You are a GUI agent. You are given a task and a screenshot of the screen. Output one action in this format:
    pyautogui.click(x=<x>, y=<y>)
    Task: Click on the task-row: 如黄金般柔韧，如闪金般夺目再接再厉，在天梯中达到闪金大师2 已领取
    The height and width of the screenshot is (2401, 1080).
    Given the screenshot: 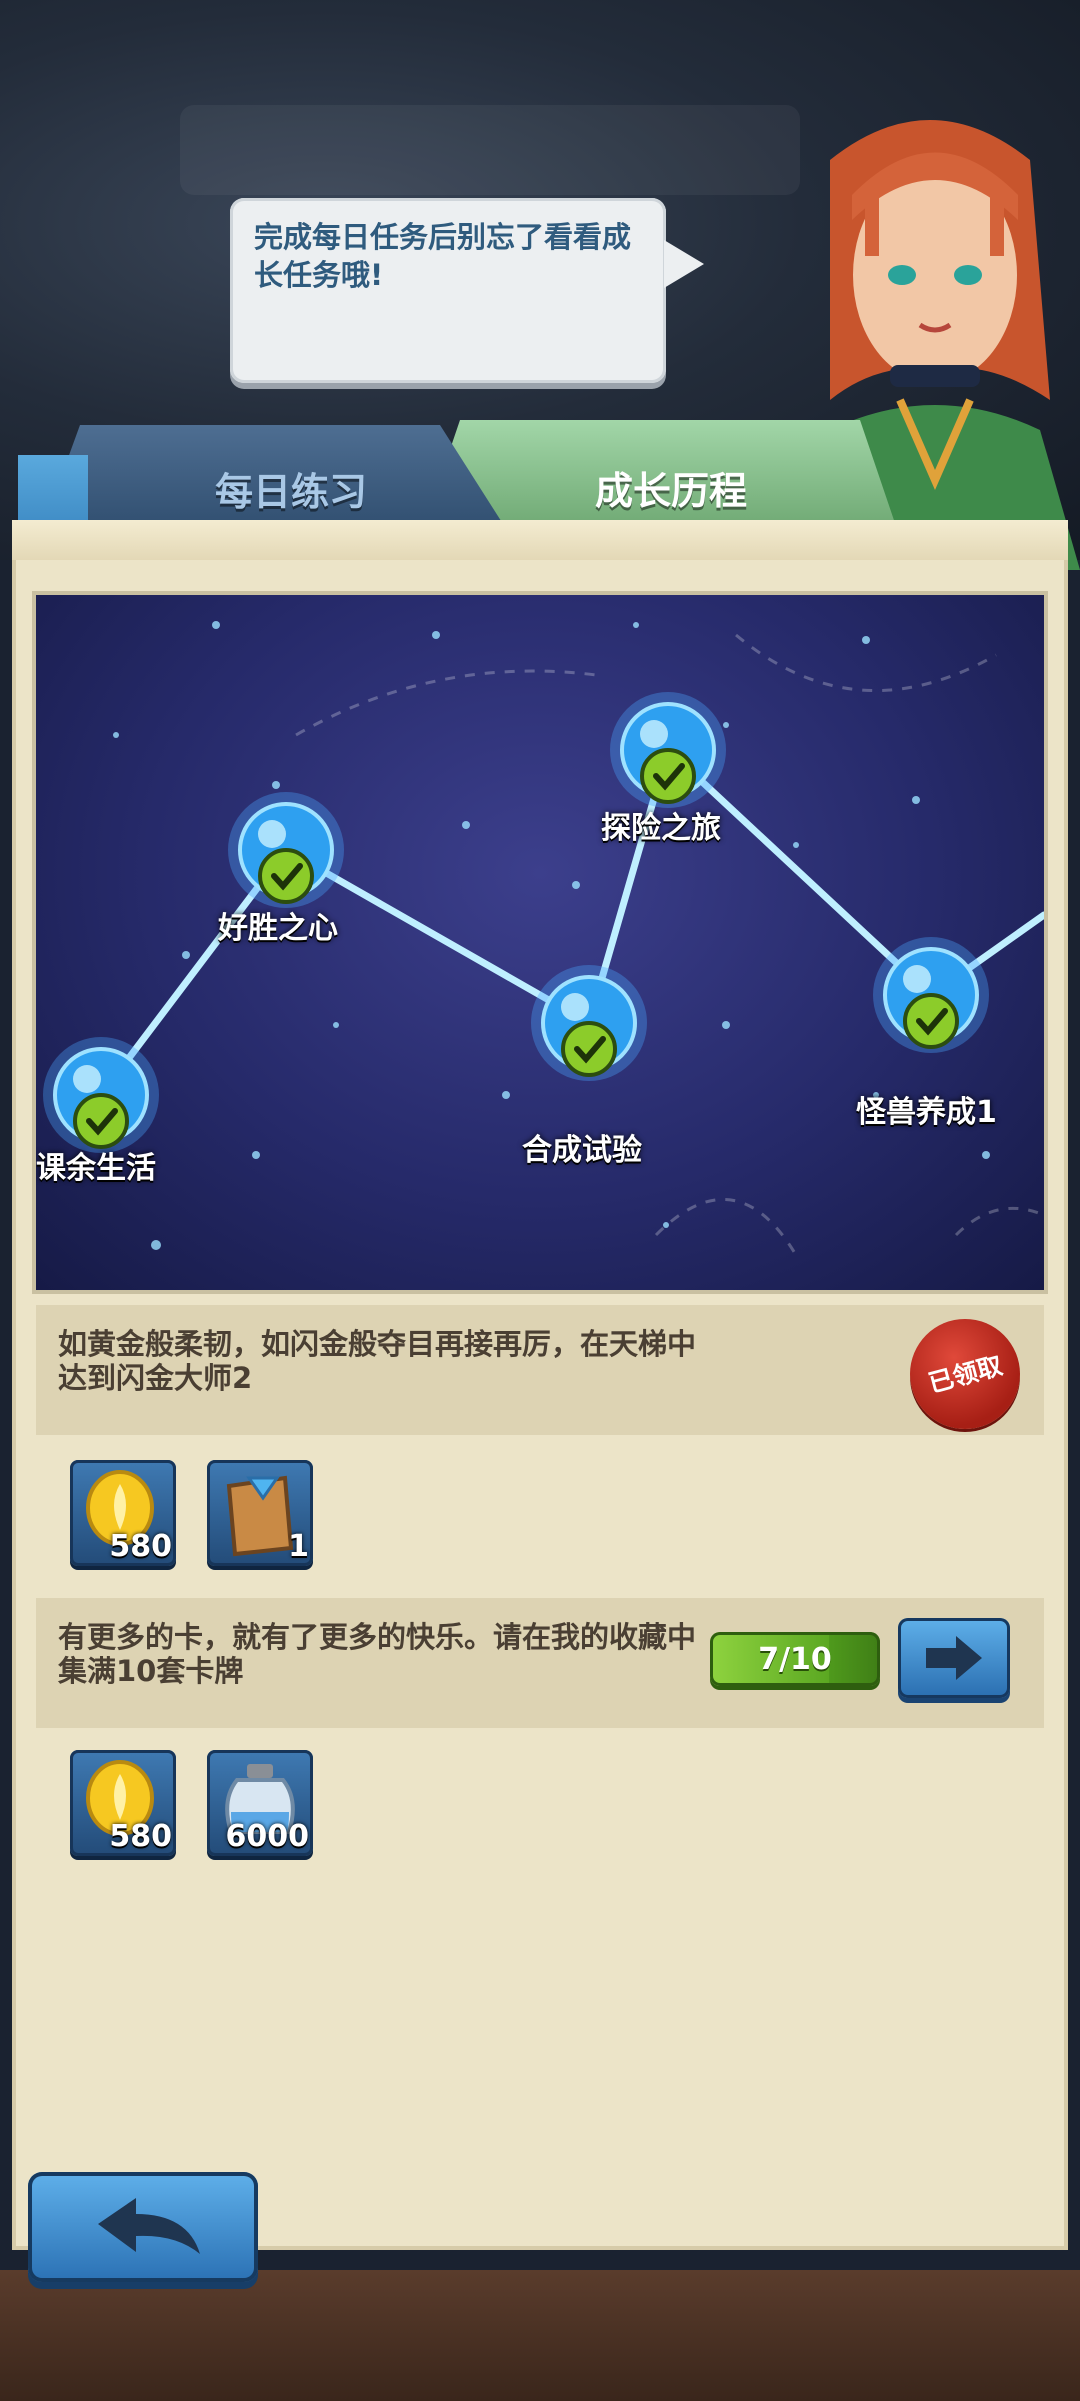 What is the action you would take?
    pyautogui.click(x=540, y=1370)
    